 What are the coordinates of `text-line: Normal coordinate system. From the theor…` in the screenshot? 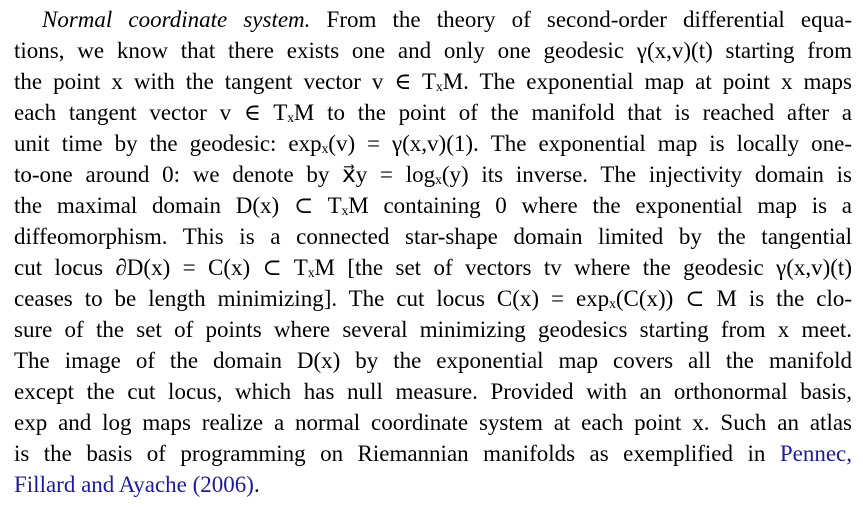 It's located at (433, 19).